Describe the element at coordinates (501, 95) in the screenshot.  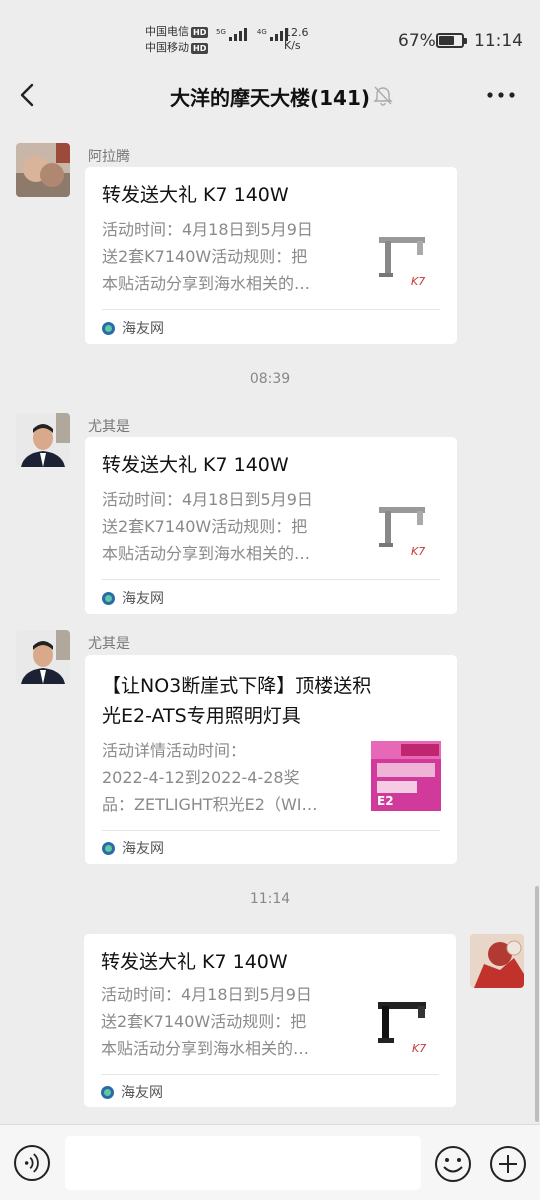
I see `more-icon` at that location.